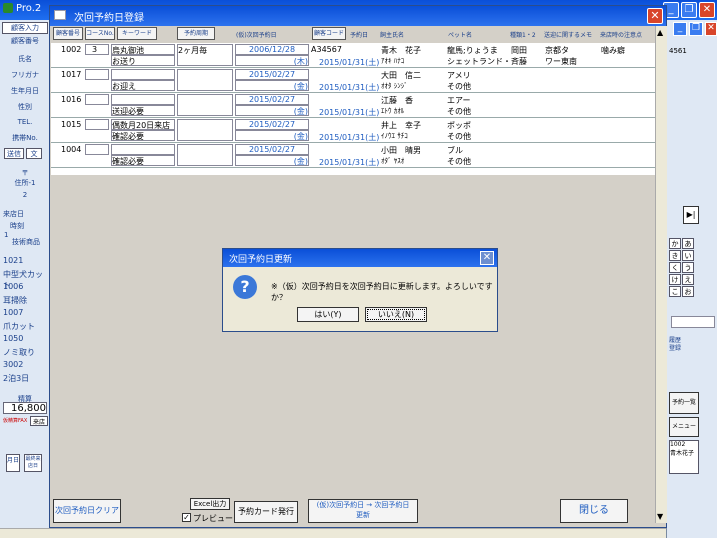 The width and height of the screenshot is (717, 538). What do you see at coordinates (71, 149) in the screenshot?
I see `cell-no: 1004` at bounding box center [71, 149].